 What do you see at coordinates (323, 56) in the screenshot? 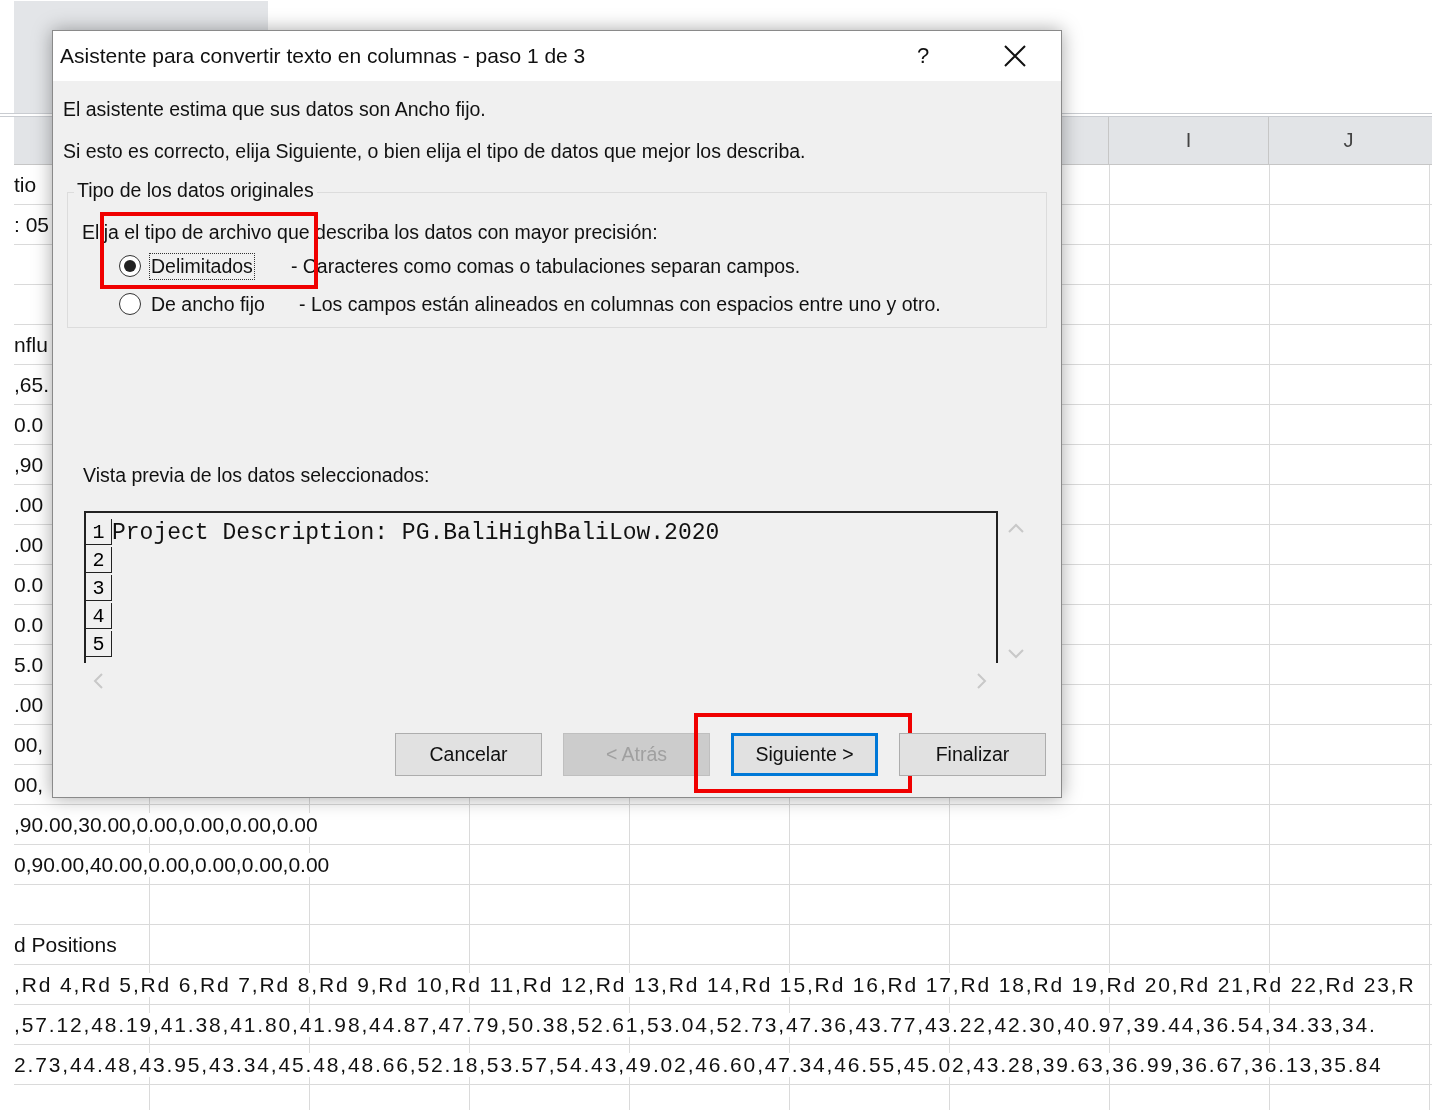
I see `window-title: Asistente para convertir texto en columnas - paso 1 de 3` at bounding box center [323, 56].